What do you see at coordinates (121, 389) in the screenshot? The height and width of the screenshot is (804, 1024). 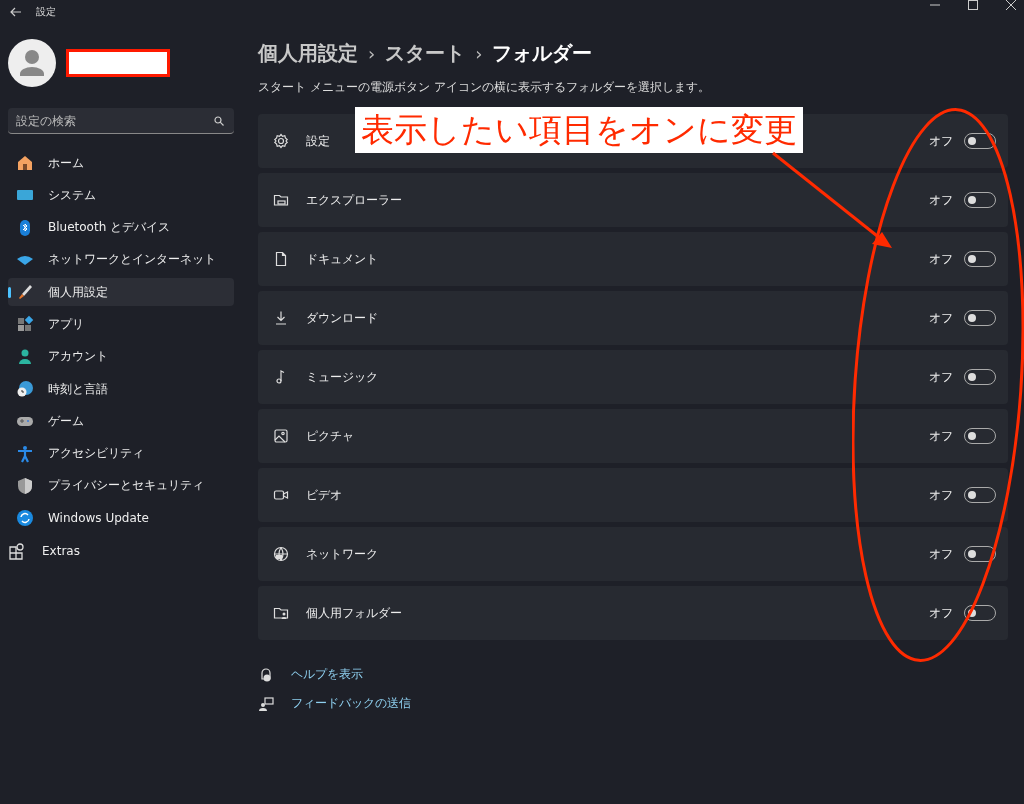 I see `sidebar-item: 時刻と言語` at bounding box center [121, 389].